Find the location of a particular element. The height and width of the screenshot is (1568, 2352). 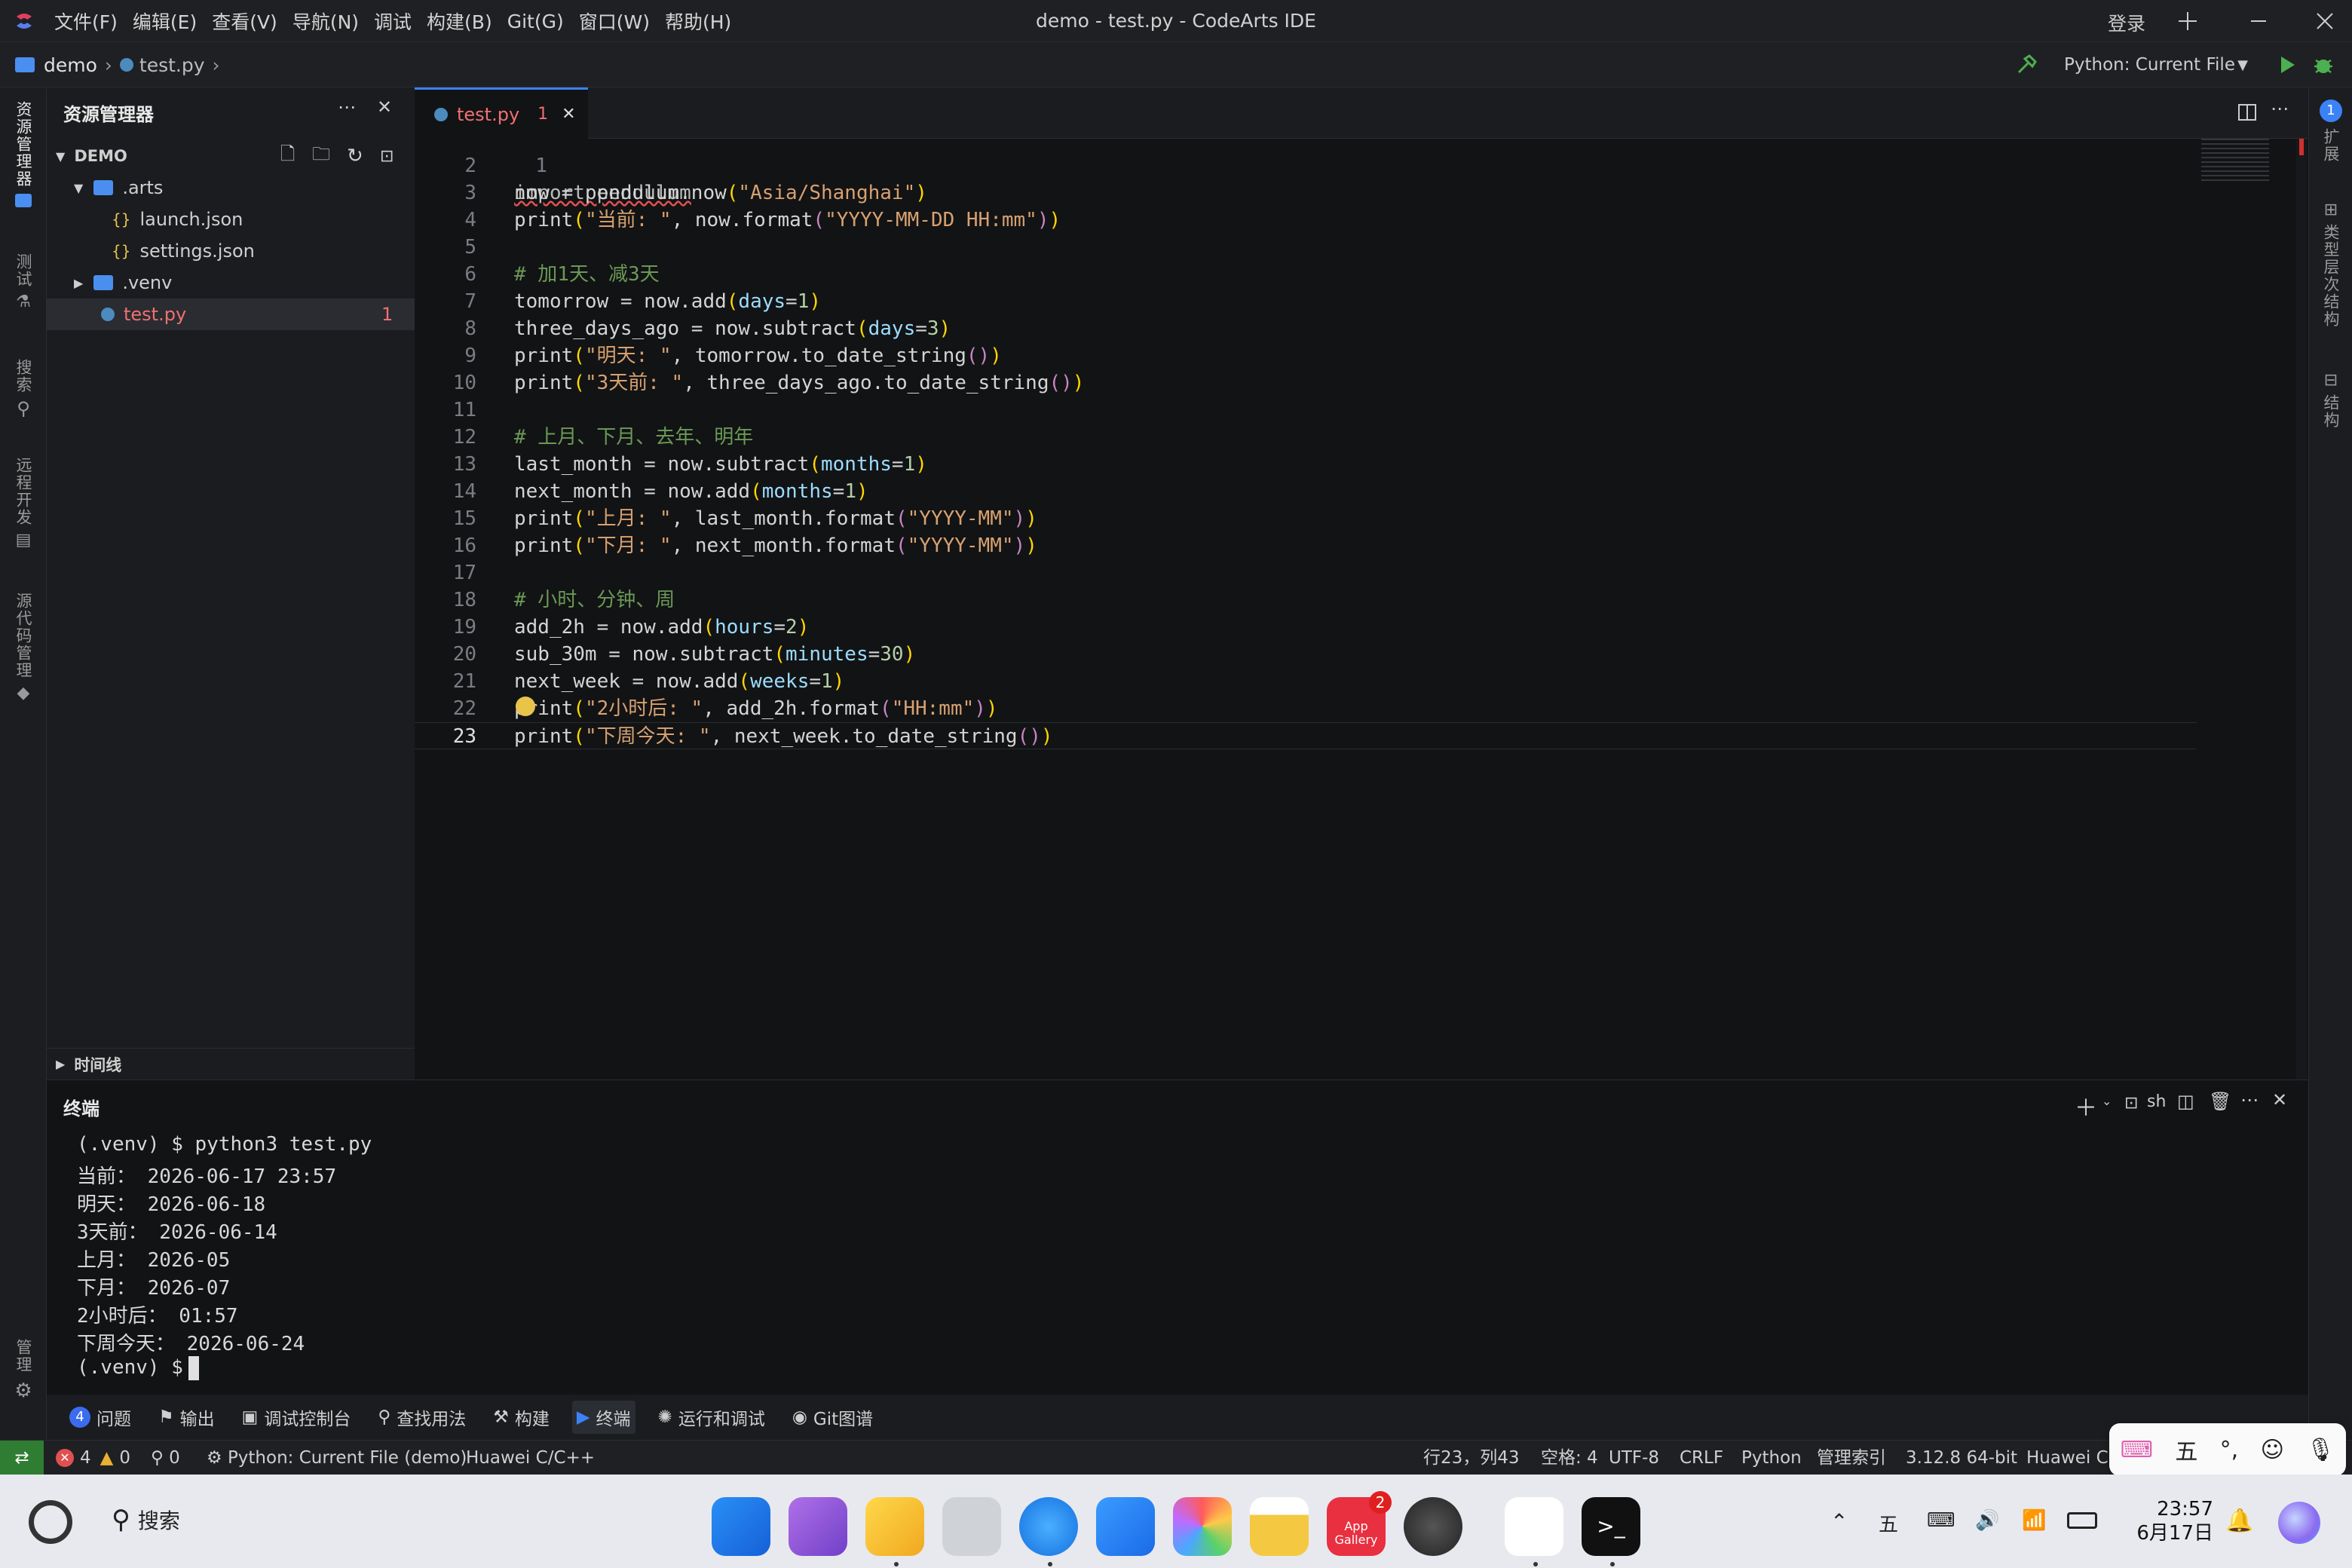

cpp-status: Huawei C/C++ is located at coordinates (530, 1458).